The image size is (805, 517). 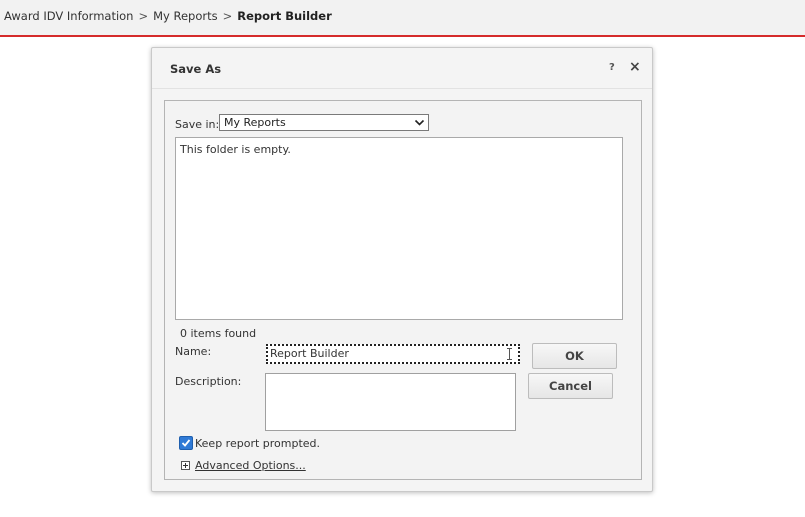 What do you see at coordinates (284, 16) in the screenshot?
I see `breadcrumb-item-report-builder: Report Builder` at bounding box center [284, 16].